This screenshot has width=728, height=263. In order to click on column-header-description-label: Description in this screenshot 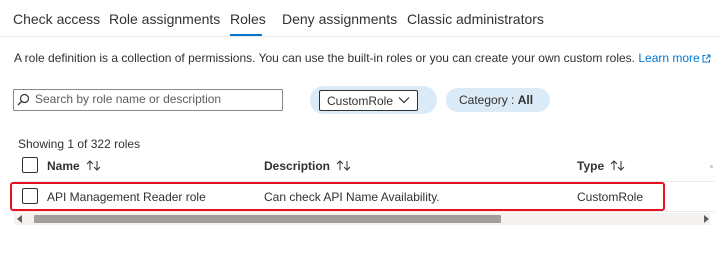, I will do `click(297, 166)`.